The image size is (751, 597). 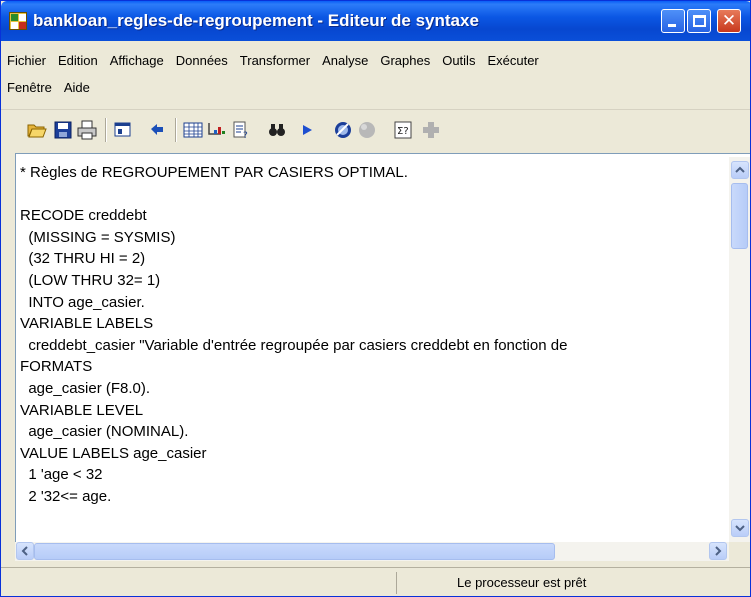 I want to click on code-line: VALUE LABELS age_casier, so click(x=113, y=453).